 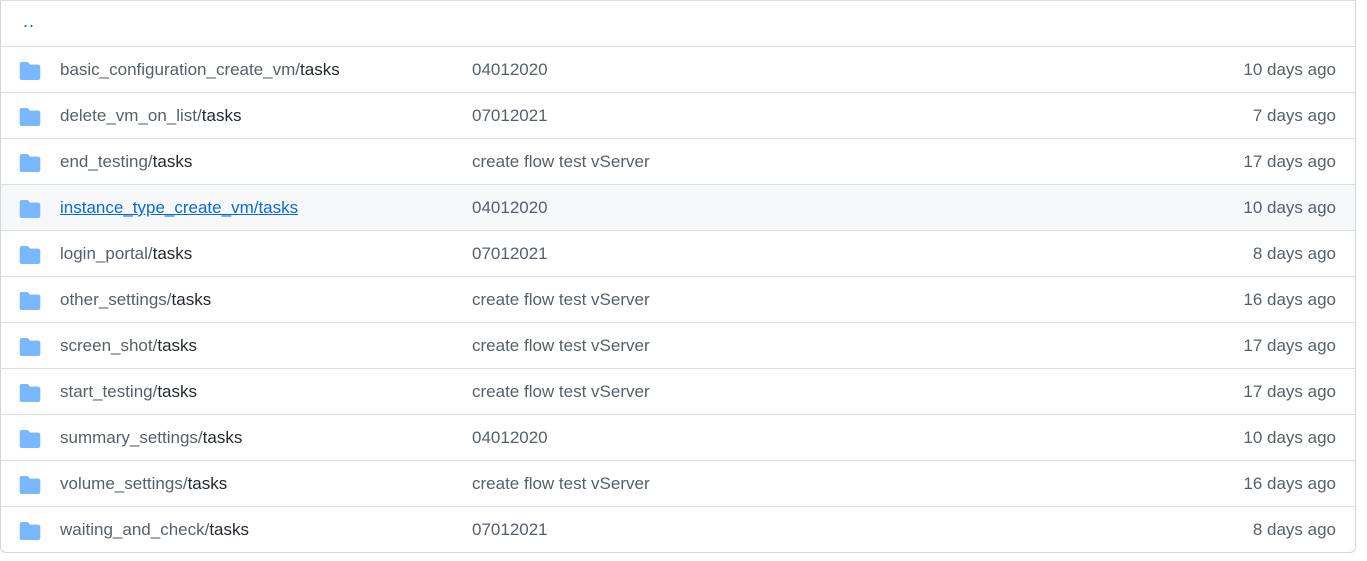 I want to click on directory-name: delete_vm_on_list/, so click(x=131, y=115).